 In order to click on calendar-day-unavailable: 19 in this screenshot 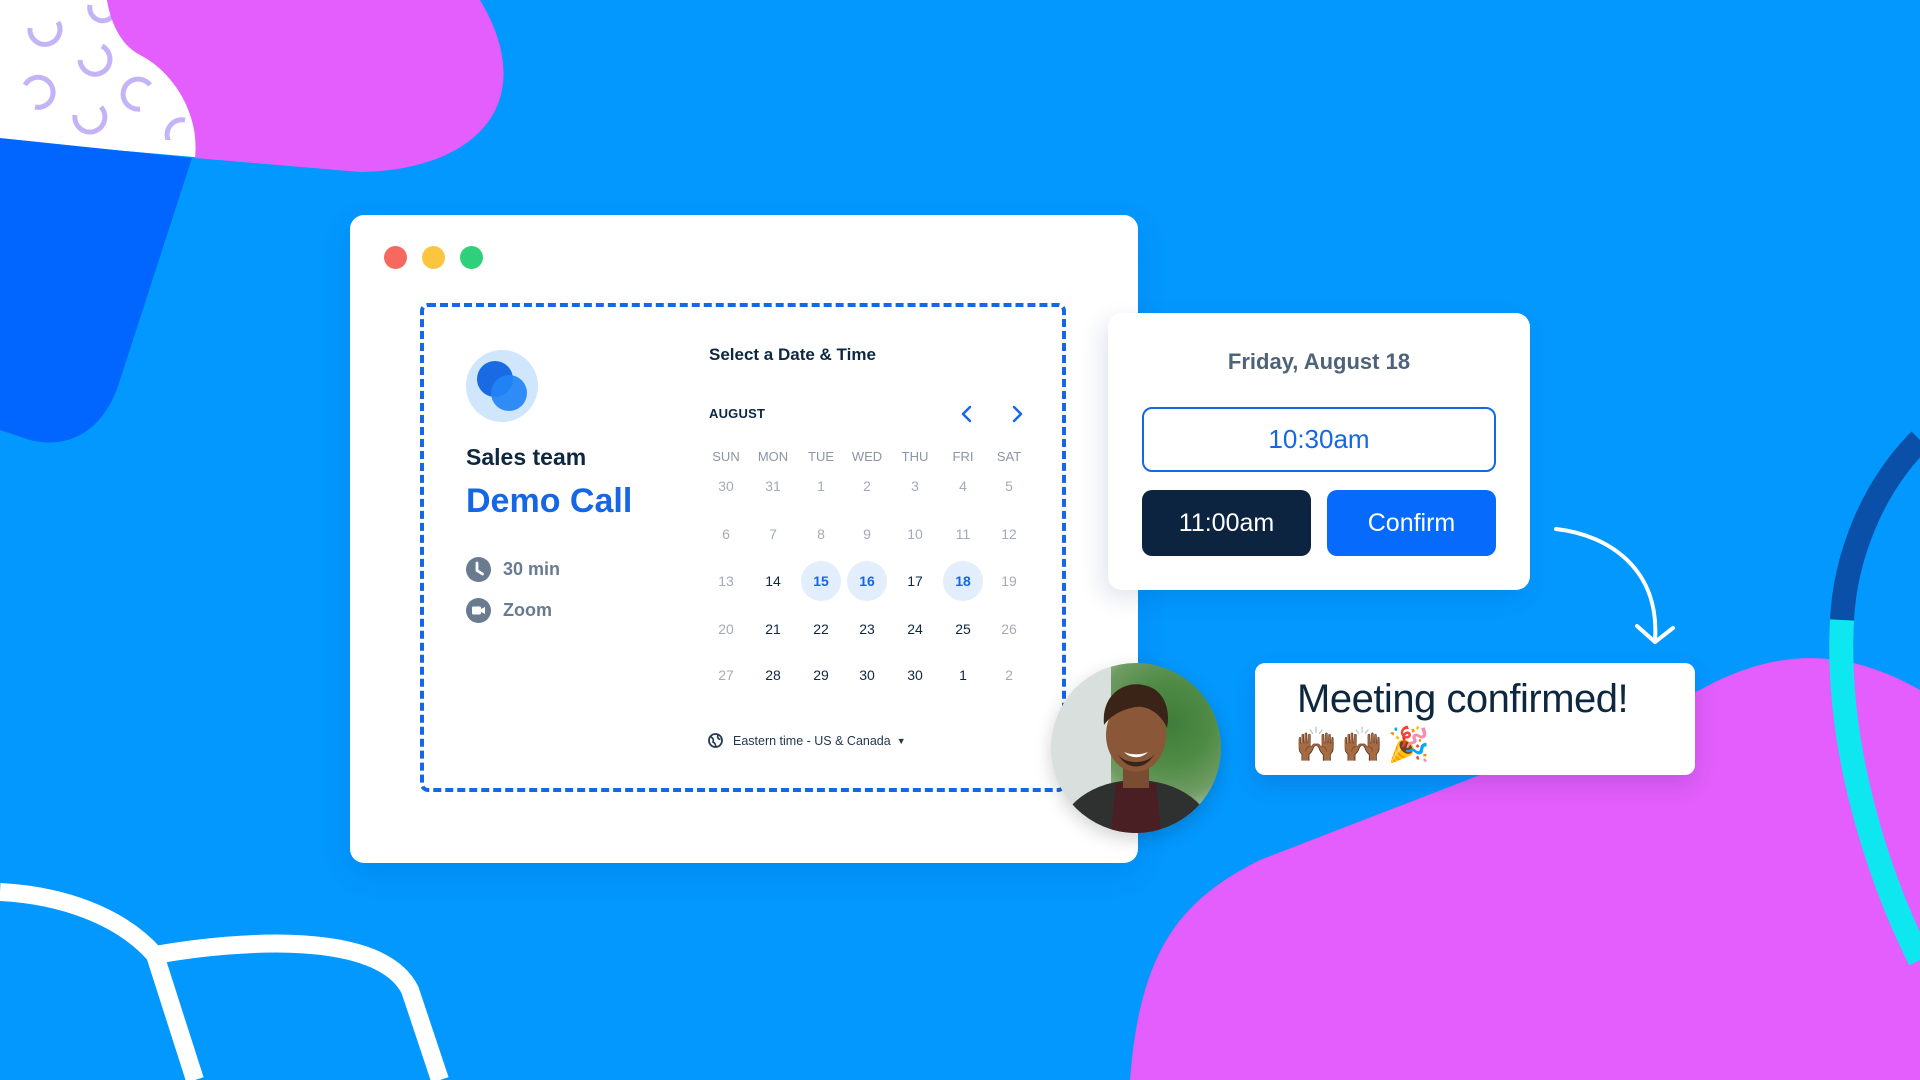, I will do `click(1009, 581)`.